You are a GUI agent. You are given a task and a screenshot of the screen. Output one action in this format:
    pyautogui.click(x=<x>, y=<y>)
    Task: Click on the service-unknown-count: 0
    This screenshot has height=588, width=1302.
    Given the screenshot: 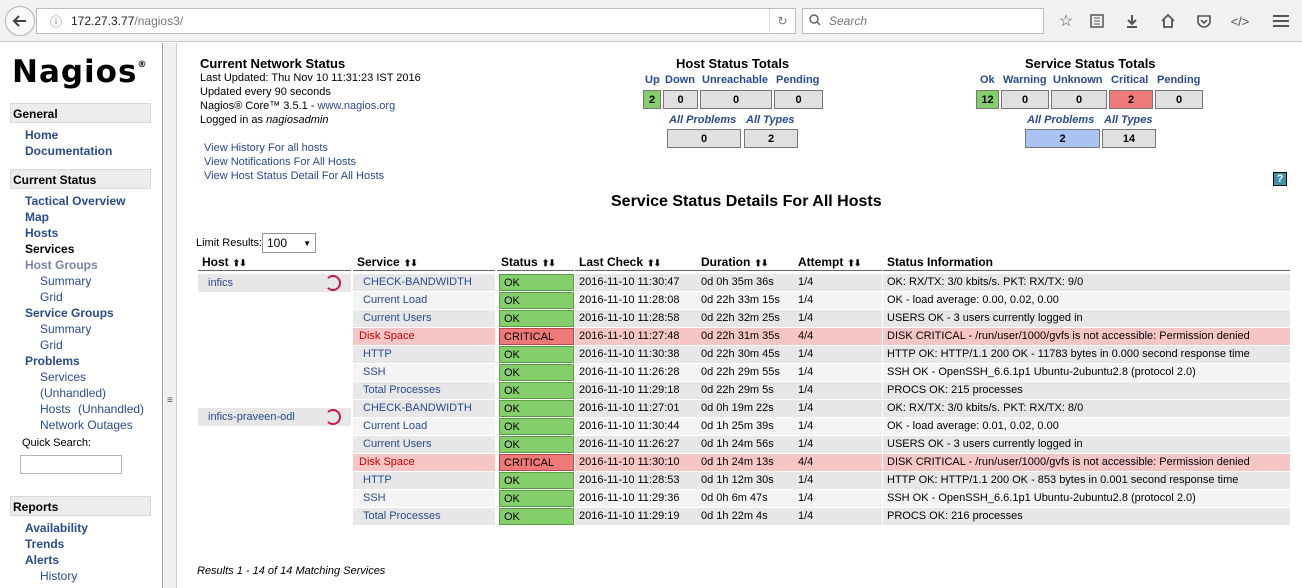 What is the action you would take?
    pyautogui.click(x=1079, y=99)
    